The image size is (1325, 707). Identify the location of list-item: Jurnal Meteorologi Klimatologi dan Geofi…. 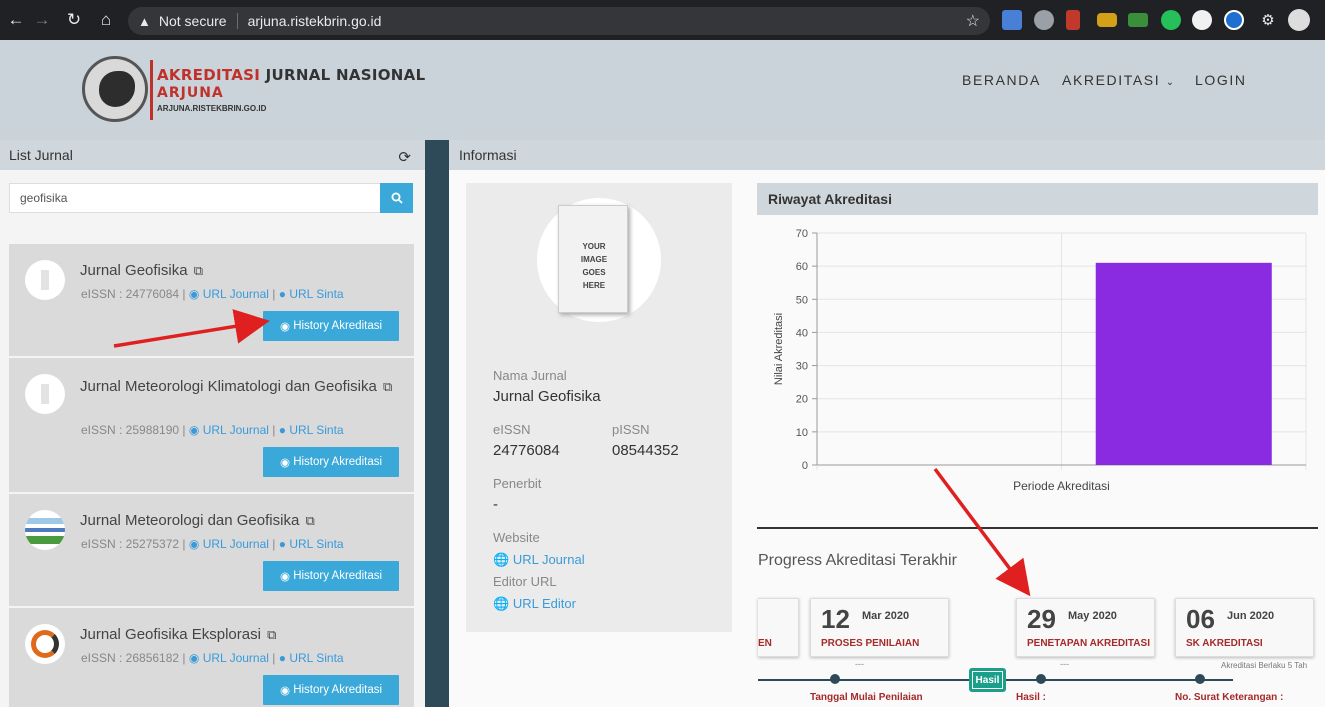
(211, 425).